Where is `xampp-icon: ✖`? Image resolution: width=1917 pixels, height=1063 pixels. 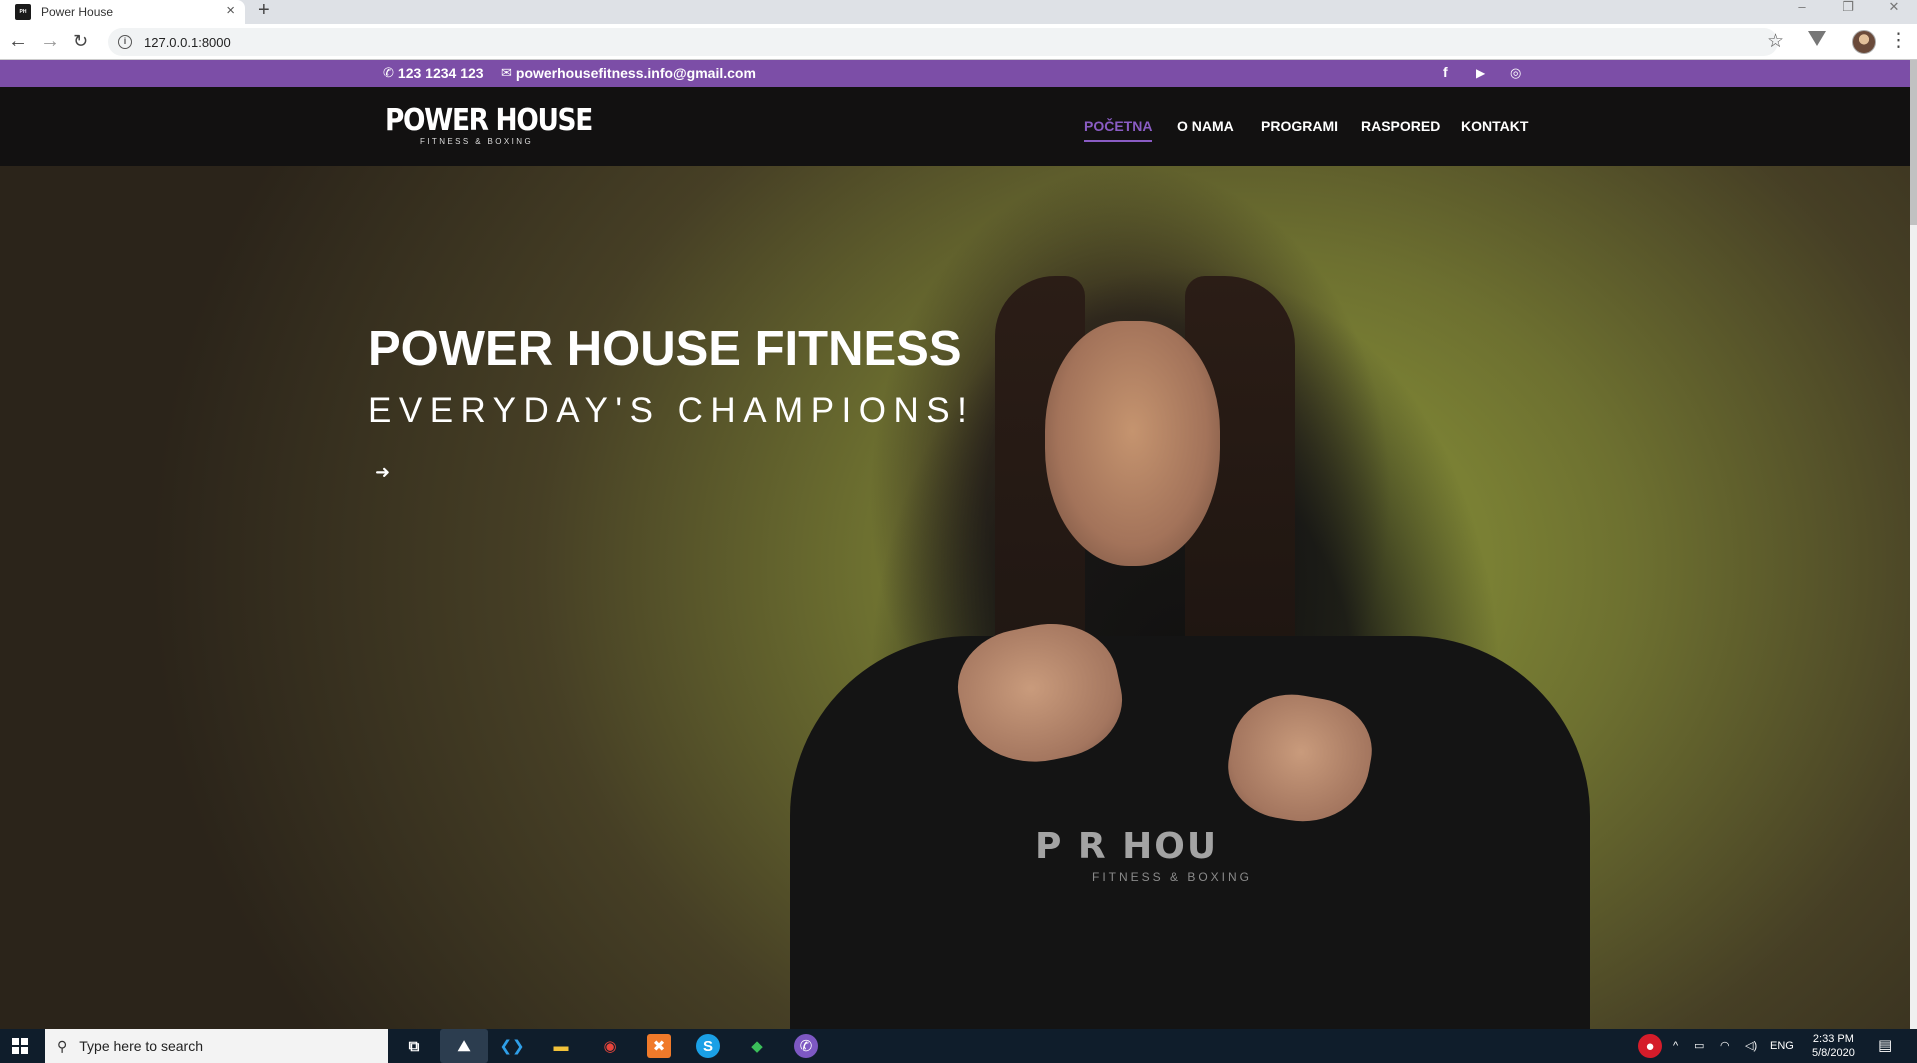
xampp-icon: ✖ is located at coordinates (659, 1046).